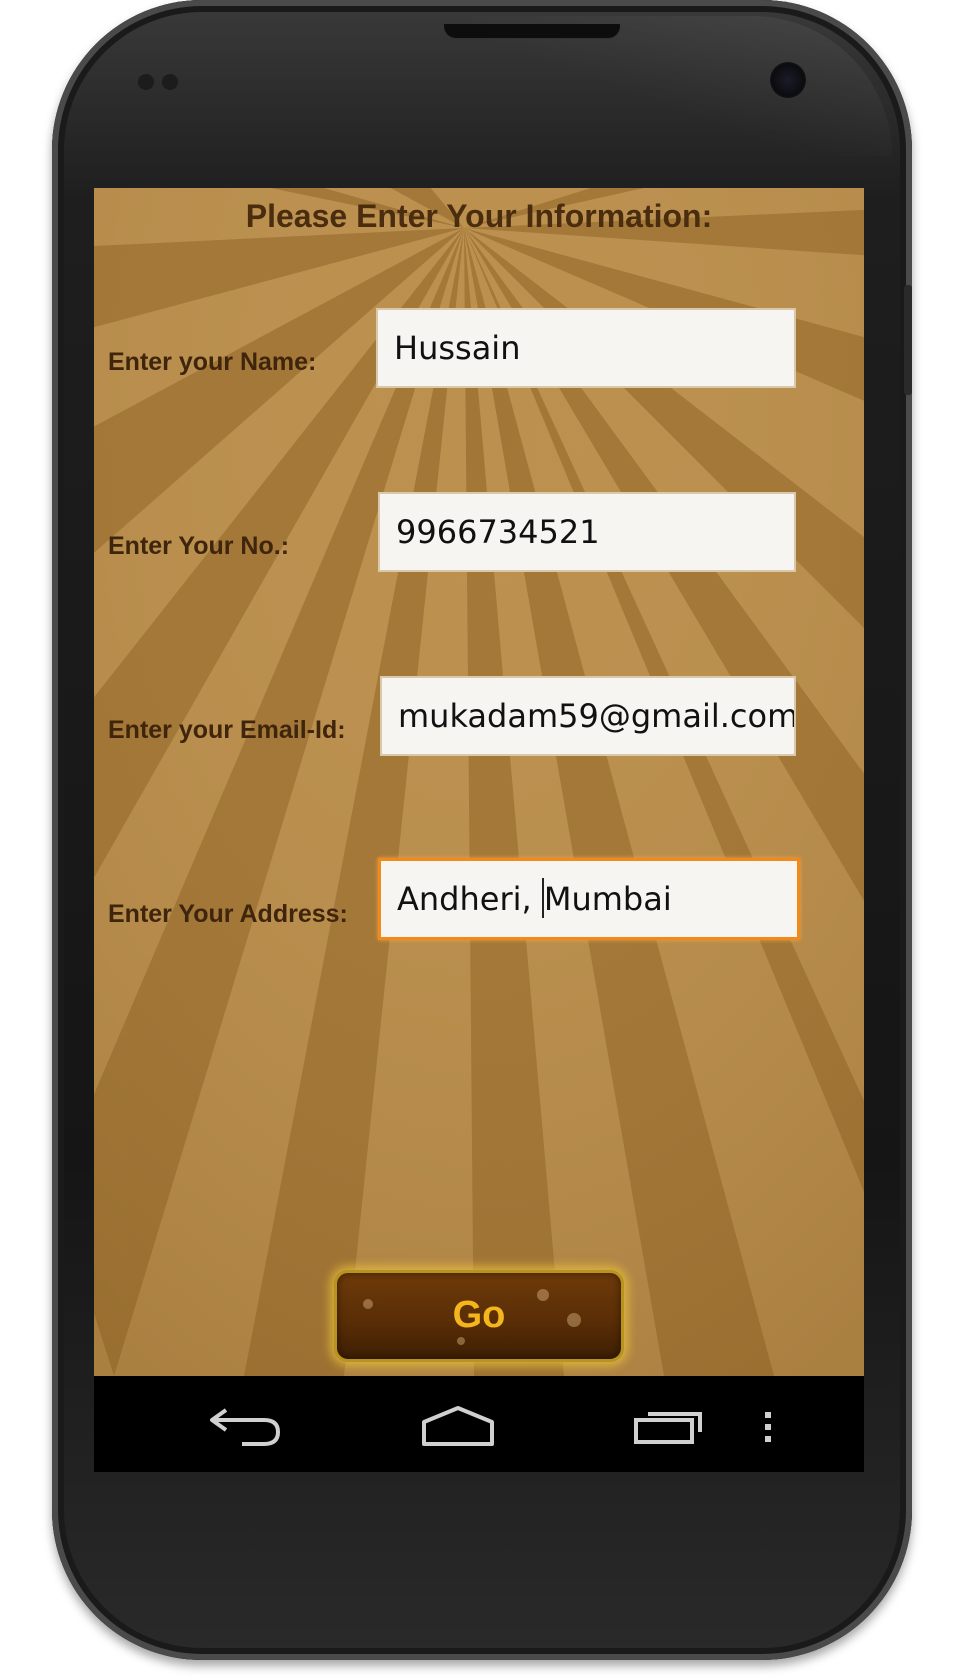  I want to click on email-field-value: mukadam59@gmail.com, so click(597, 716).